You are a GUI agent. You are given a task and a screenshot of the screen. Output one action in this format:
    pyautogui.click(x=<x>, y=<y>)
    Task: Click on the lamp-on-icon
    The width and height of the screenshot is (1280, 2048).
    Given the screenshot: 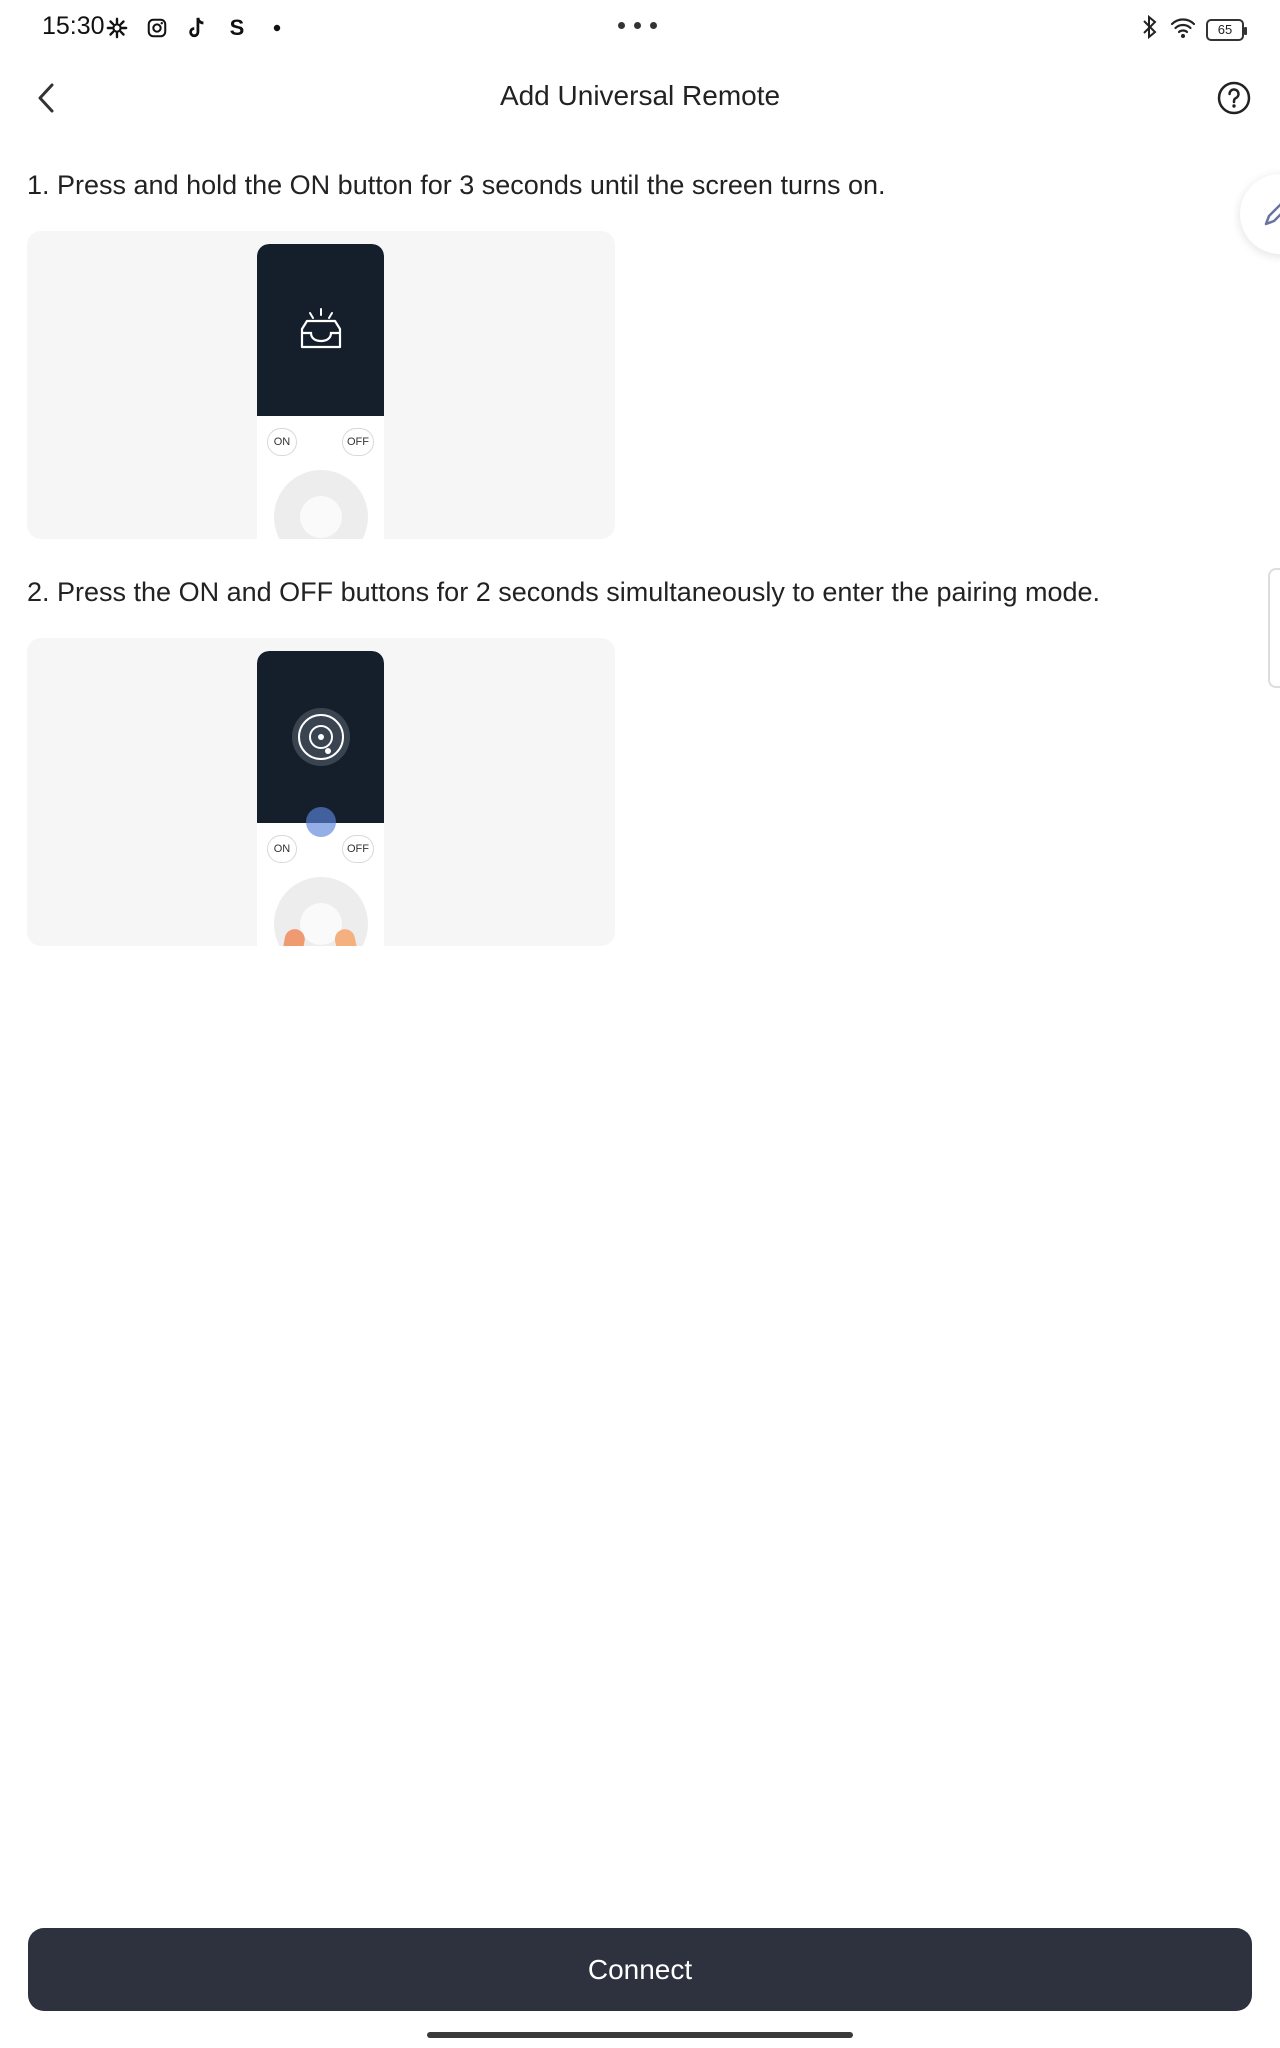 What is the action you would take?
    pyautogui.click(x=320, y=328)
    